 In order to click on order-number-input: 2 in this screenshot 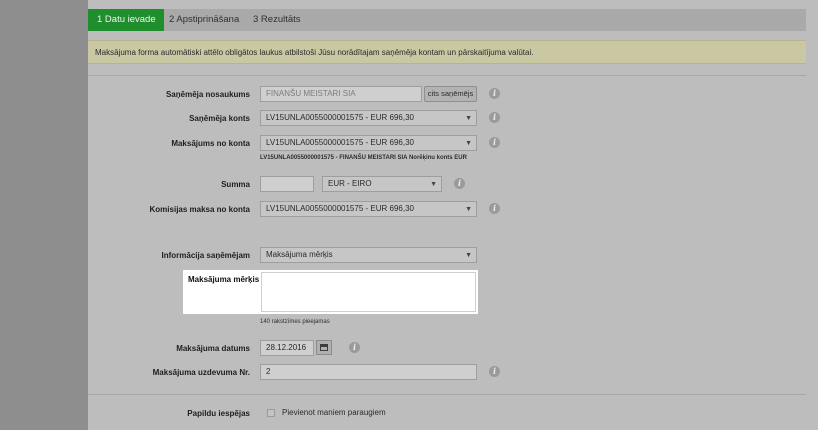, I will do `click(368, 372)`.